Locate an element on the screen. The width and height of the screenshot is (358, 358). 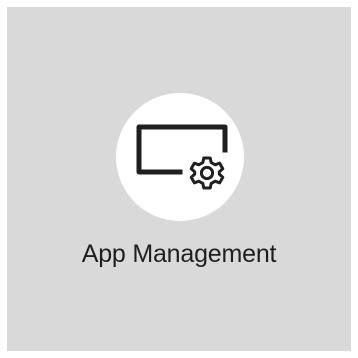
gear-icon is located at coordinates (207, 173).